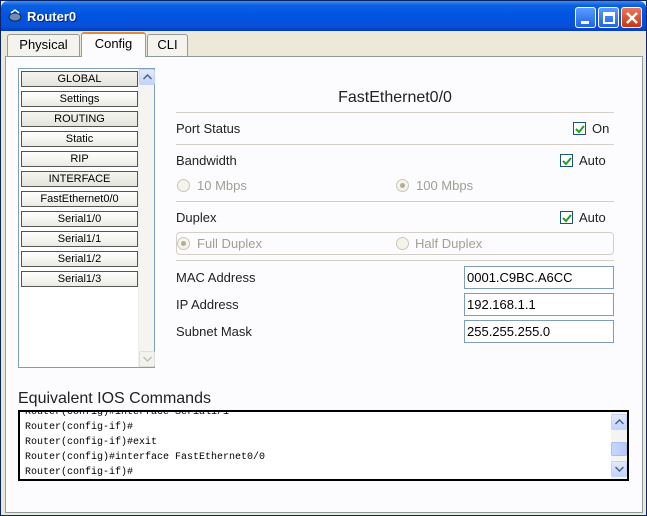 Image resolution: width=647 pixels, height=516 pixels. I want to click on sidebar-item-serial1-2: Serial1/2, so click(79, 259).